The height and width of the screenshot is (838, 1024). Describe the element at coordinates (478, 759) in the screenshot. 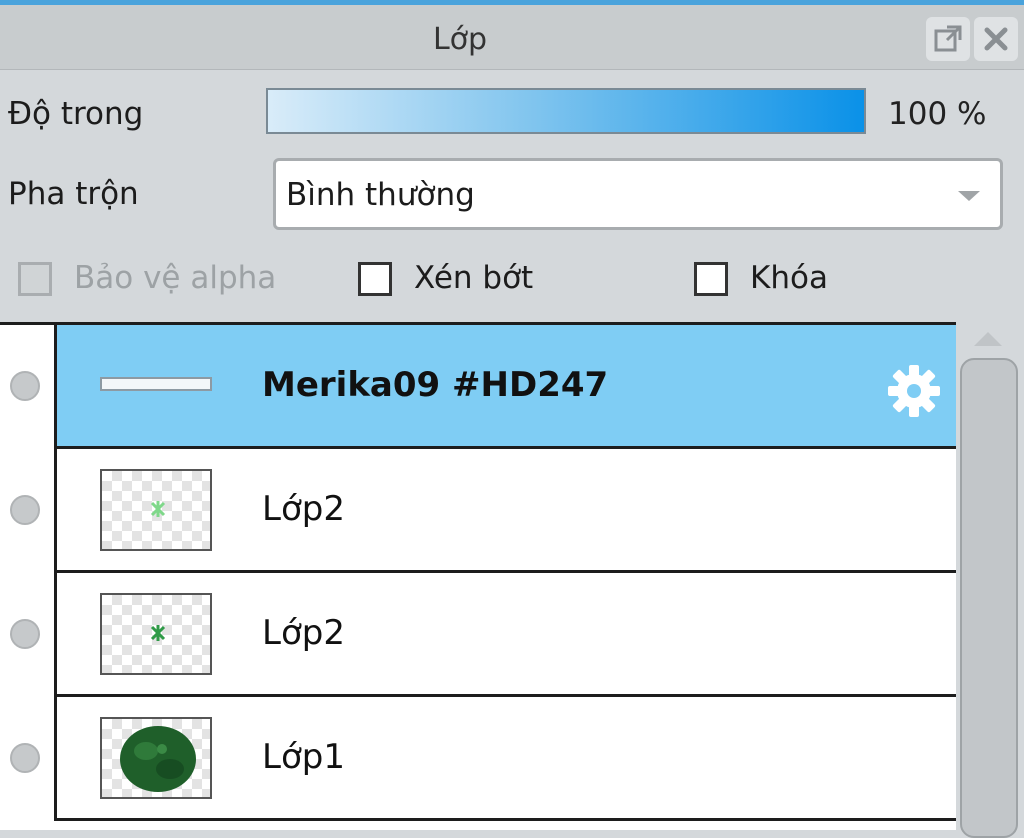

I see `layer-row: Lớp1` at that location.